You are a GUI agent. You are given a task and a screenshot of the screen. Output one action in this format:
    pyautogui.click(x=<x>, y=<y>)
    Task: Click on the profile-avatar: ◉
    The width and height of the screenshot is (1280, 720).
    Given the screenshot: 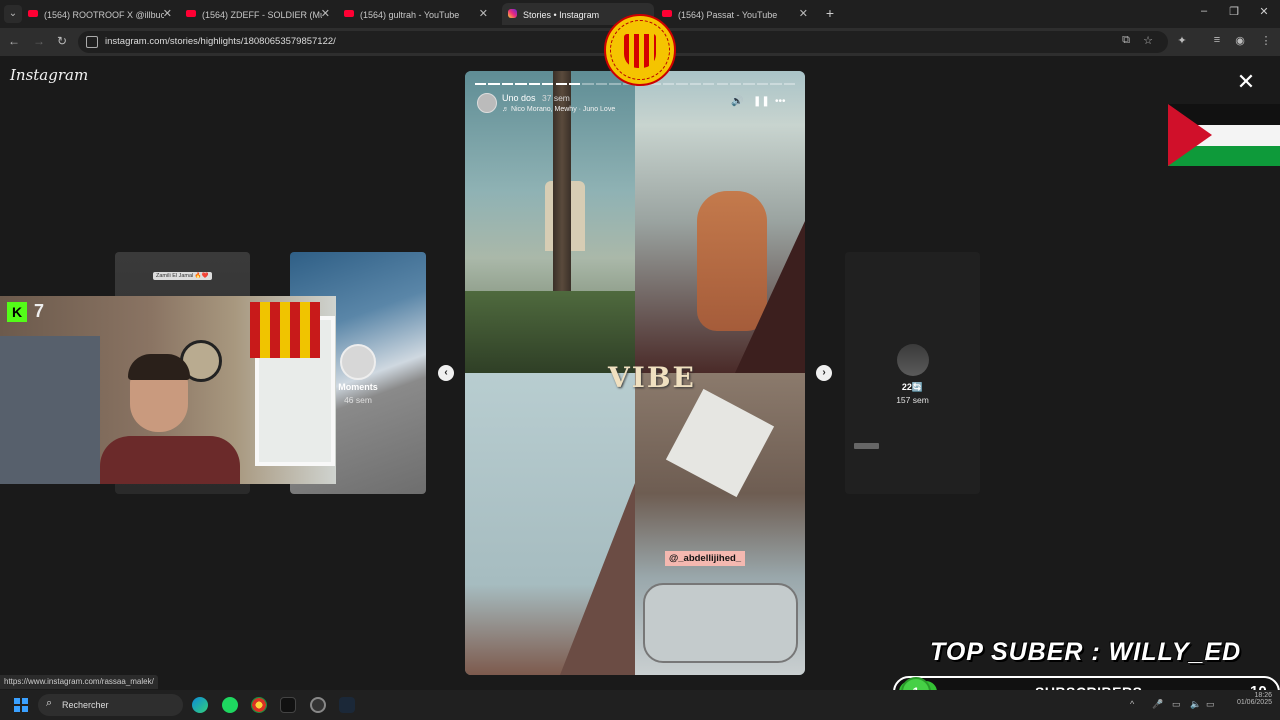 What is the action you would take?
    pyautogui.click(x=1240, y=40)
    